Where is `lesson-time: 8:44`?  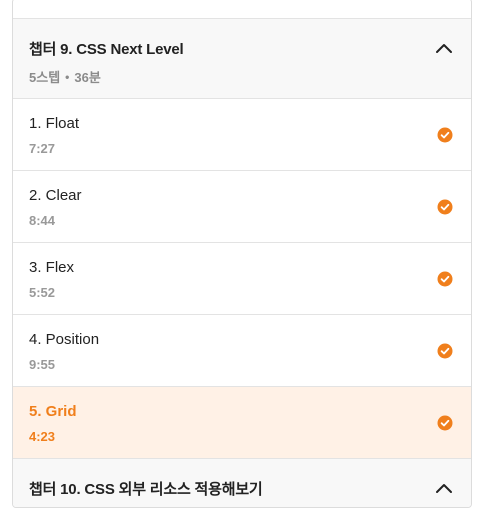 lesson-time: 8:44 is located at coordinates (42, 220).